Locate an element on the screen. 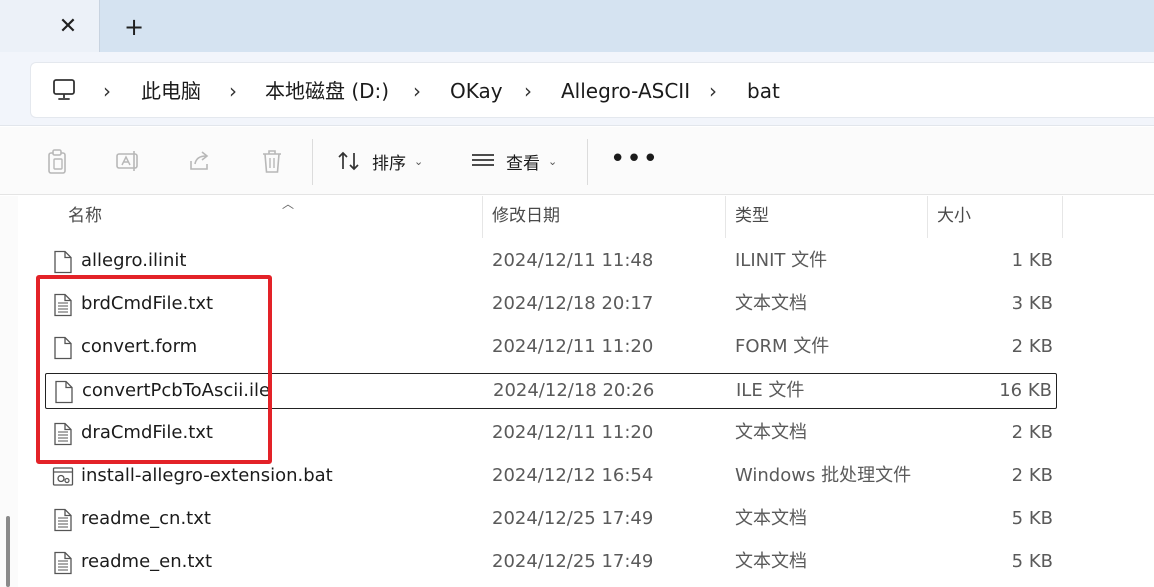 Image resolution: width=1154 pixels, height=587 pixels. file-name: convertPcbToAscii.ile is located at coordinates (176, 390).